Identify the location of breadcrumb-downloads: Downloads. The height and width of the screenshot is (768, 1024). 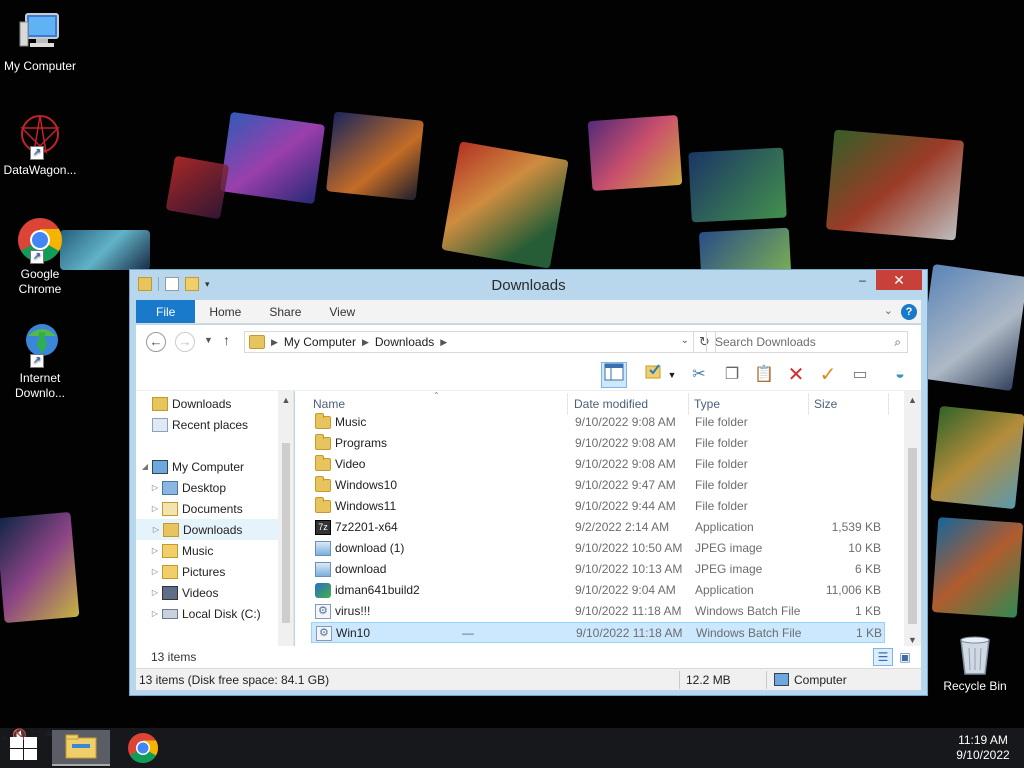
(404, 342).